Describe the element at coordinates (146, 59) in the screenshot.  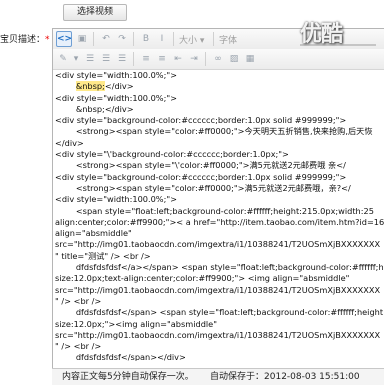
I see `ordered-list-icon: ≡` at that location.